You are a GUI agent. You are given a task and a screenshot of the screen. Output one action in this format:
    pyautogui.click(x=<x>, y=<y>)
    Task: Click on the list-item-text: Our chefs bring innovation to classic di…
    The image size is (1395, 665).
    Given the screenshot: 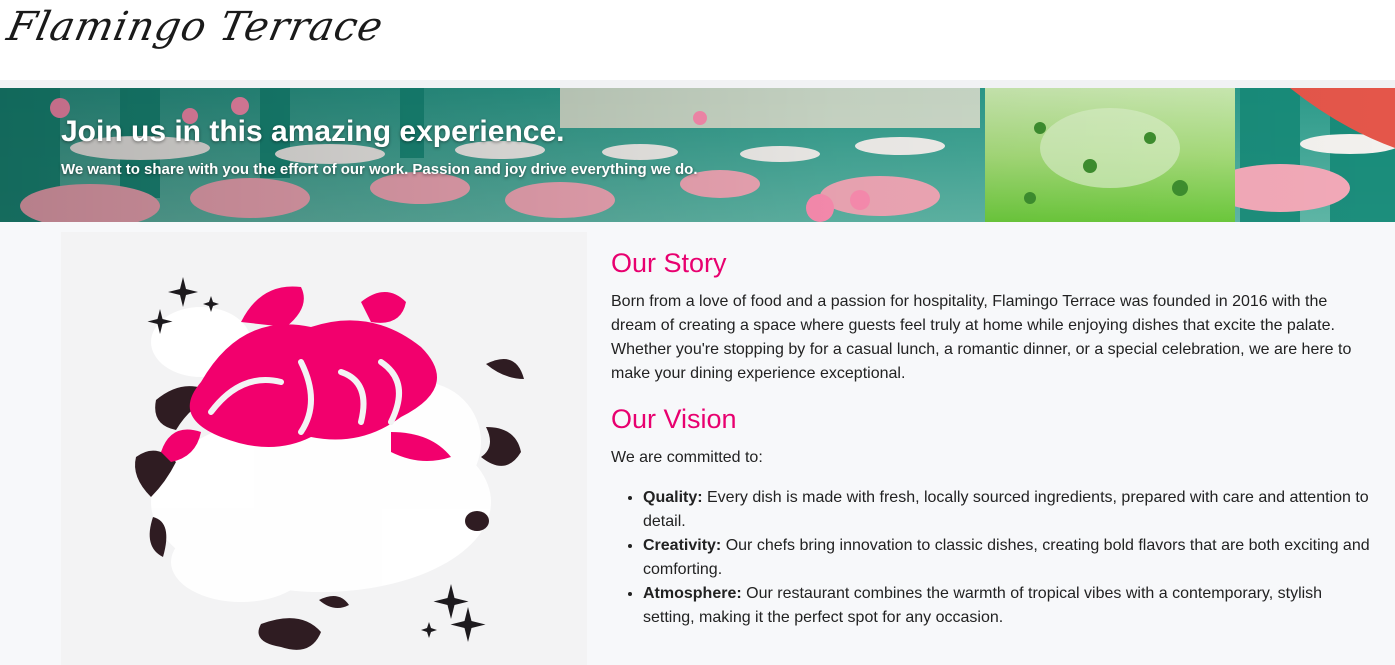 What is the action you would take?
    pyautogui.click(x=1006, y=557)
    